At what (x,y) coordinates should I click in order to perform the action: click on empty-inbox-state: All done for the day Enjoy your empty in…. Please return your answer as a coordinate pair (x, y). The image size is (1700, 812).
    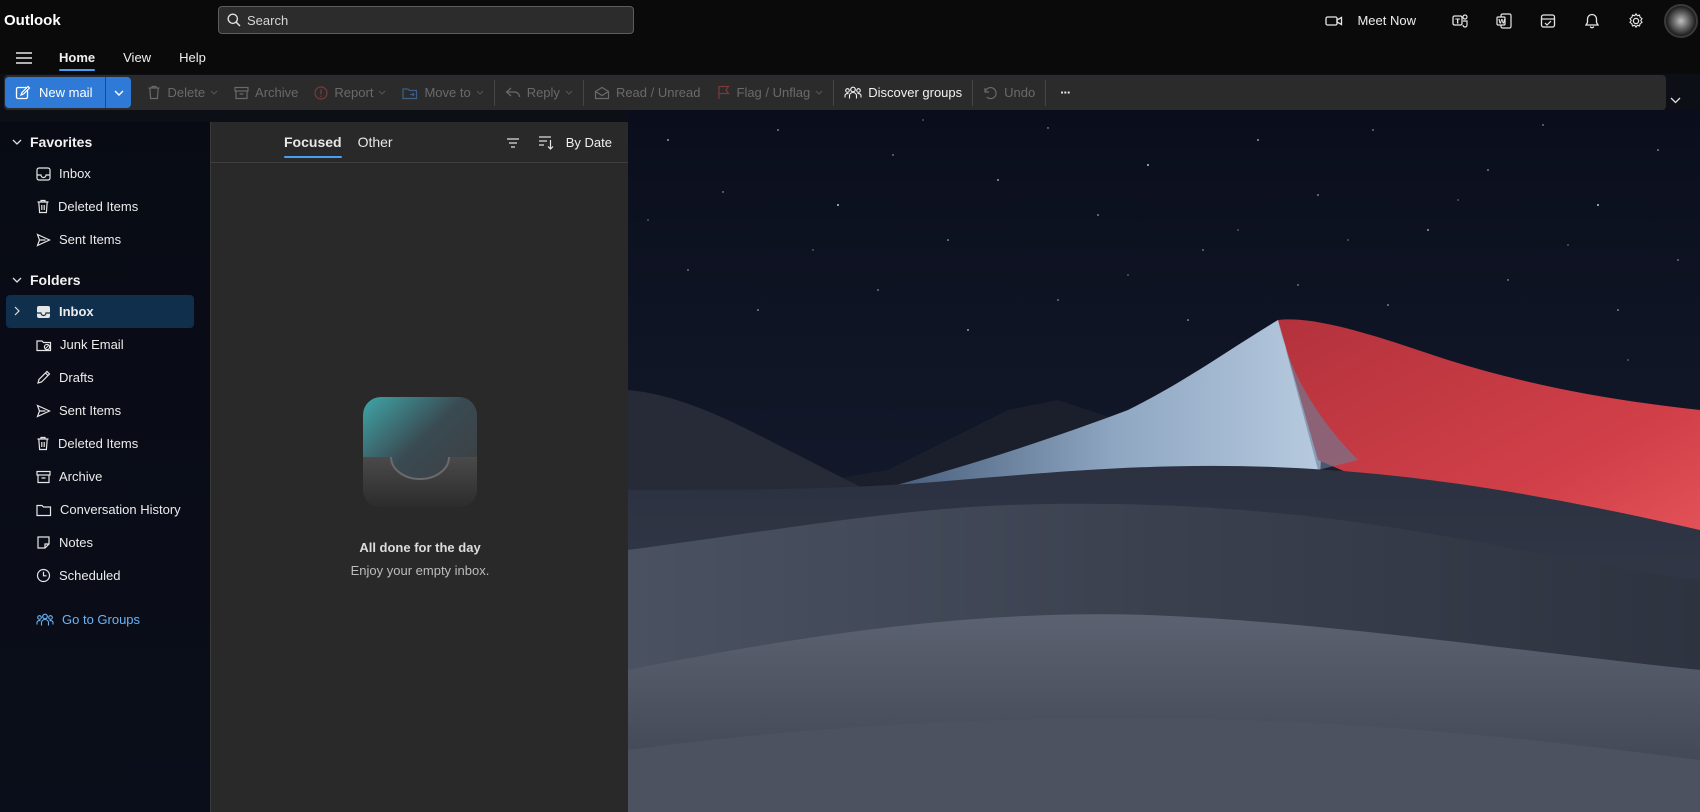
    Looking at the image, I should click on (420, 486).